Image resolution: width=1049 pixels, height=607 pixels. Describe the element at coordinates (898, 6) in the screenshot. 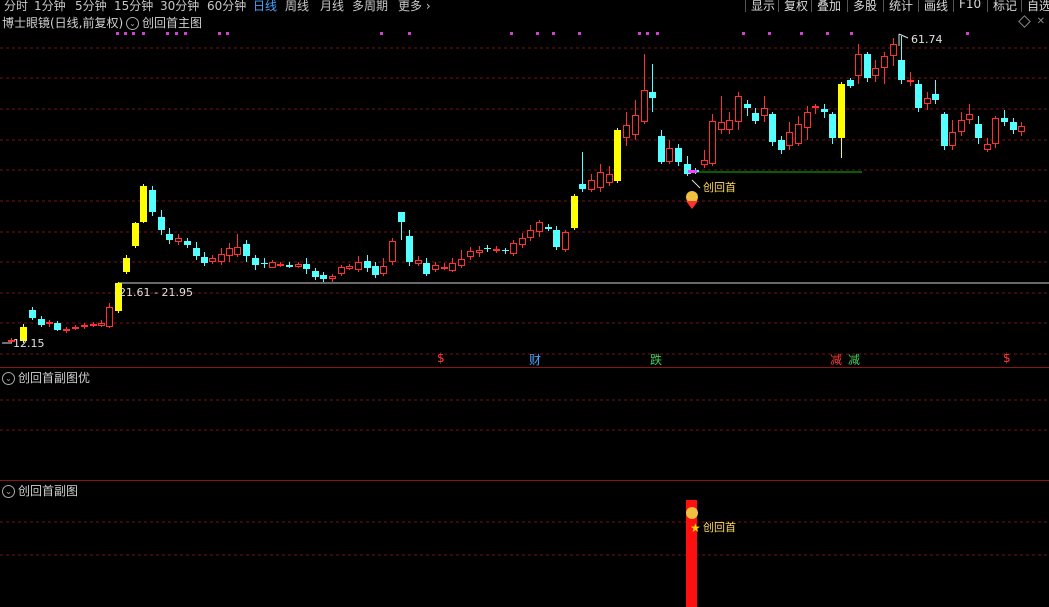

I see `toolbar-button-4: 统计` at that location.